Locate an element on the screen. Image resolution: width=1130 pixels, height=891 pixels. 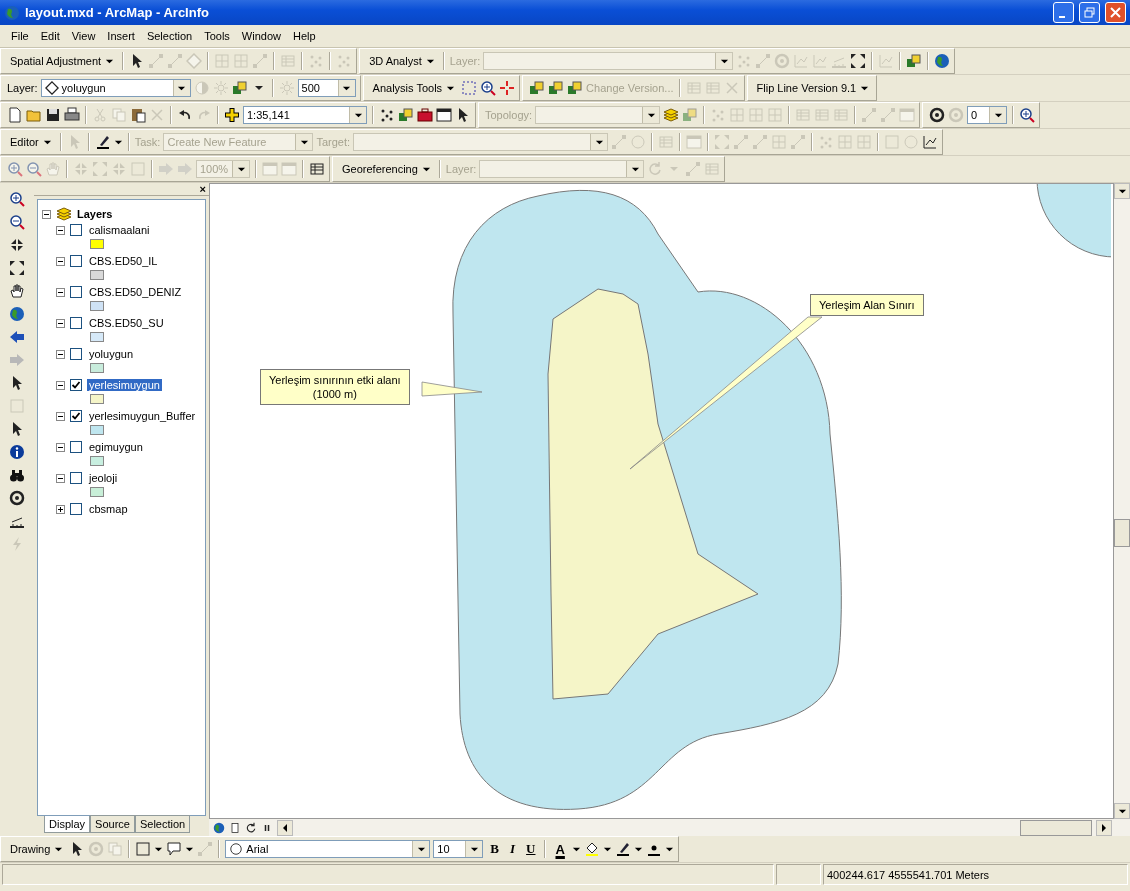
snapping-dropdown: 0 is located at coordinates (987, 115).